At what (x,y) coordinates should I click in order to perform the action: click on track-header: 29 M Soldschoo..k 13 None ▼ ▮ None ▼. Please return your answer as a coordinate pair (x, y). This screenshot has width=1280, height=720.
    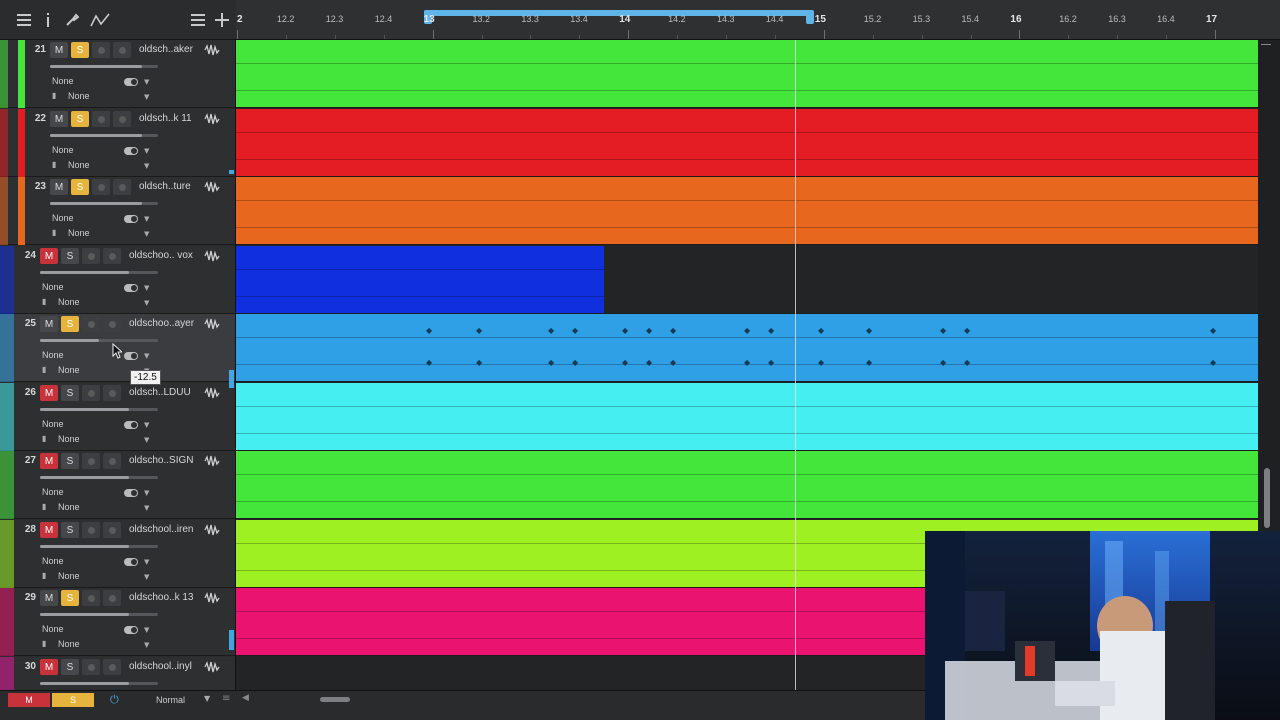
    Looking at the image, I should click on (117, 622).